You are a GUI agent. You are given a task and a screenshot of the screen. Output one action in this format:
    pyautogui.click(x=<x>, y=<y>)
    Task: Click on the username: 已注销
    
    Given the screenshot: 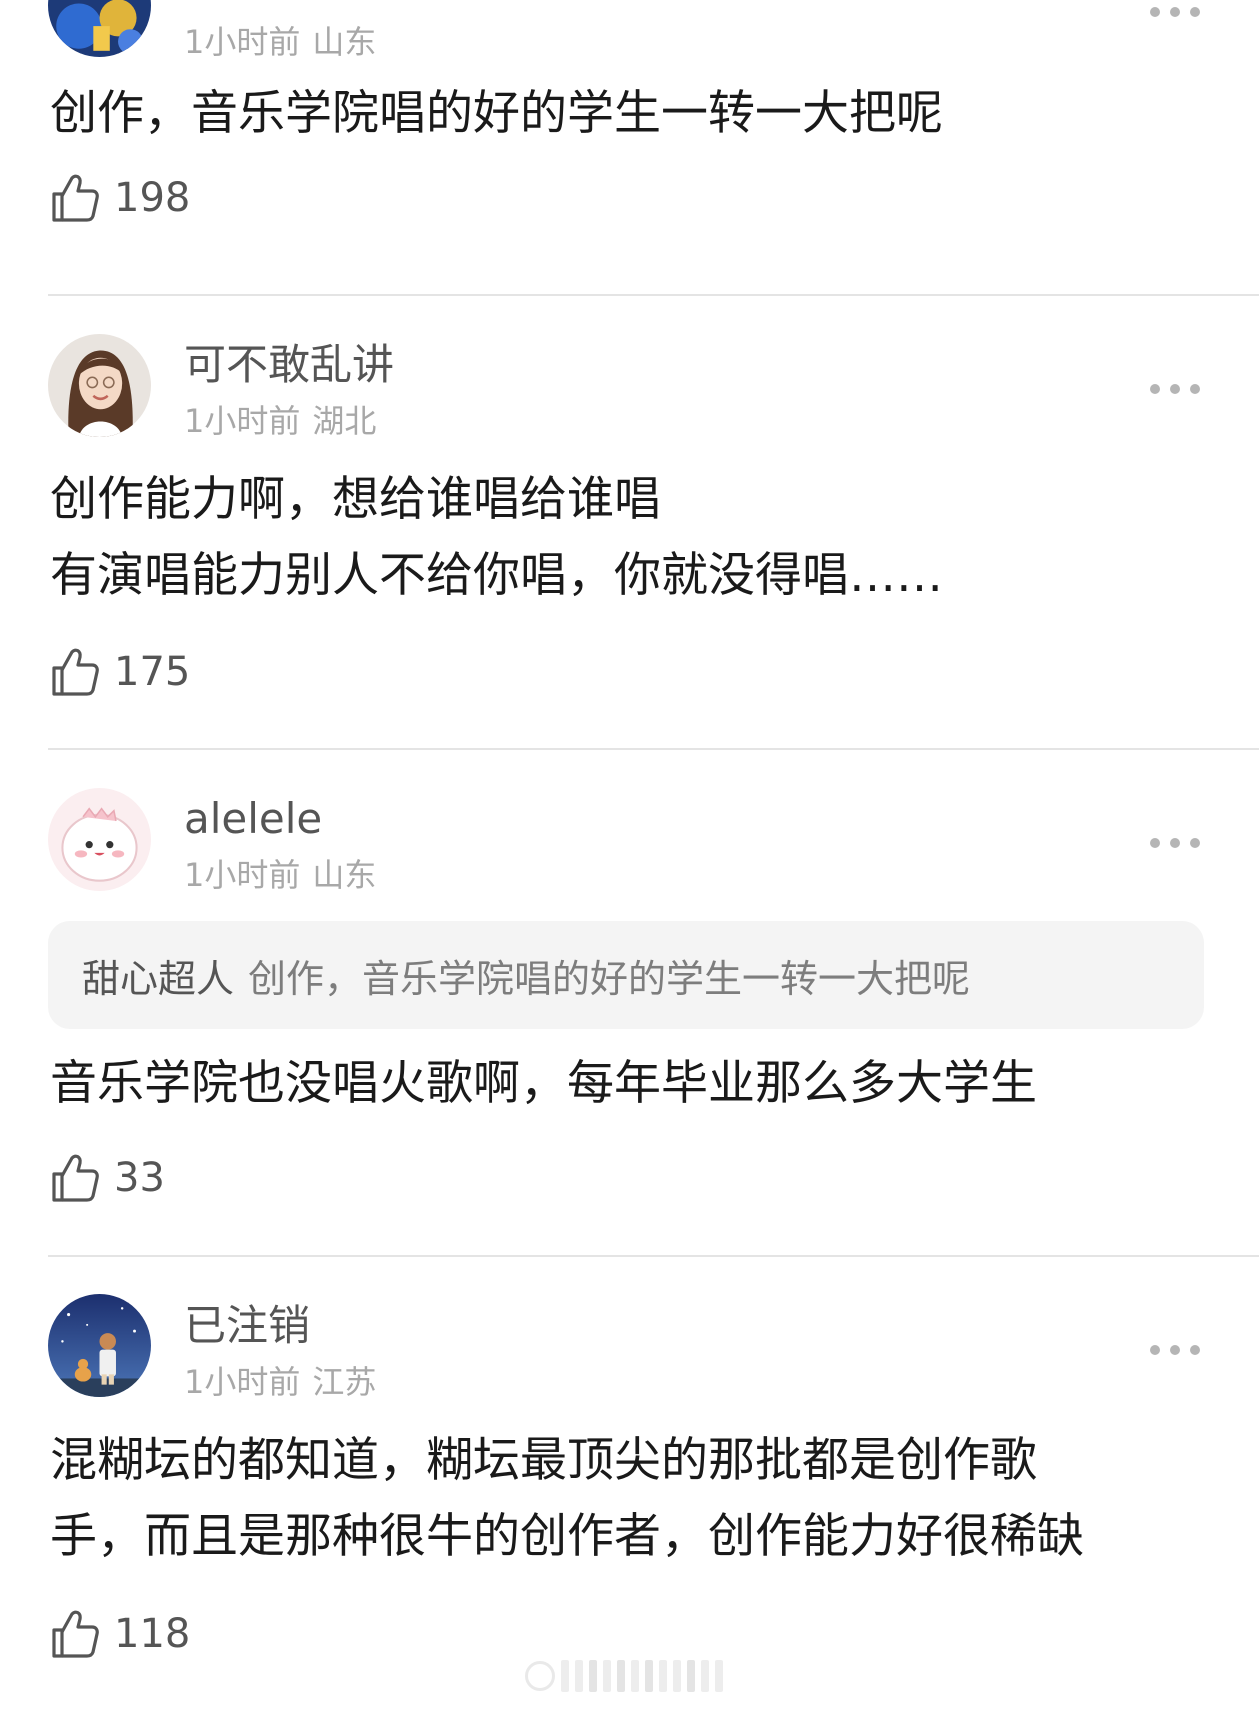 What is the action you would take?
    pyautogui.click(x=247, y=1326)
    